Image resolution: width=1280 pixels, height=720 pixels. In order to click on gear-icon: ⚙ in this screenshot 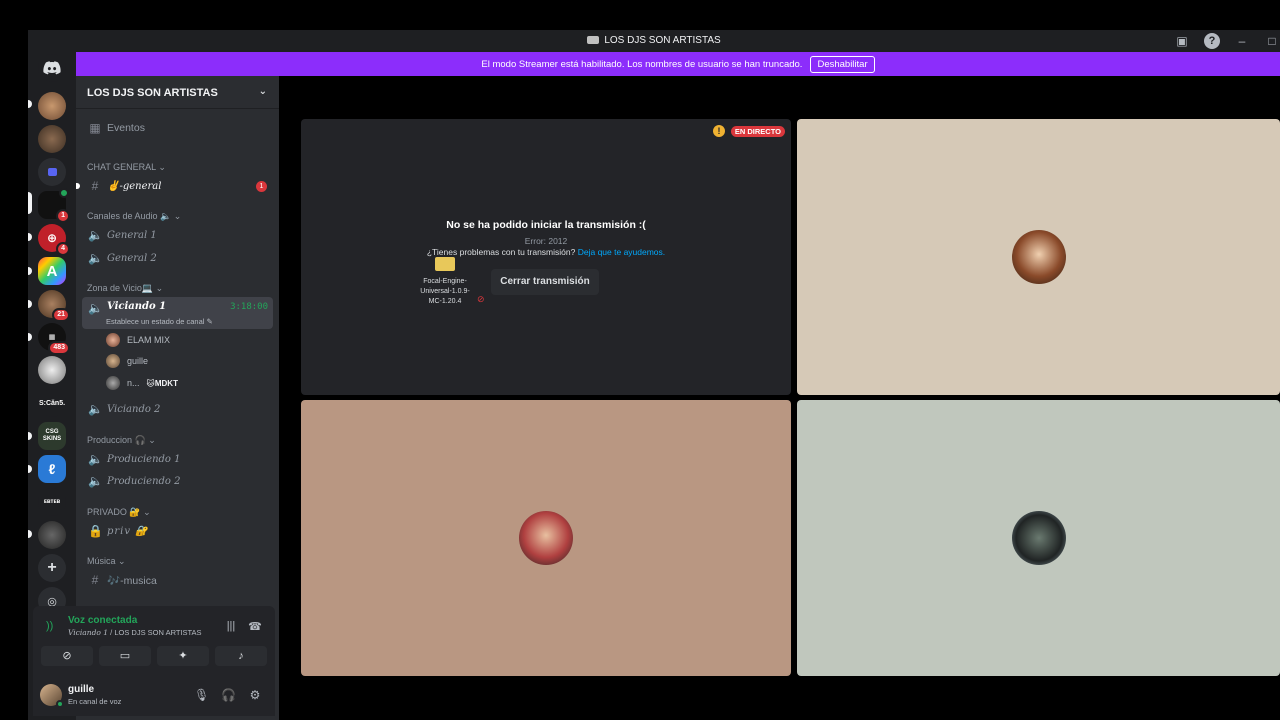, I will do `click(255, 695)`.